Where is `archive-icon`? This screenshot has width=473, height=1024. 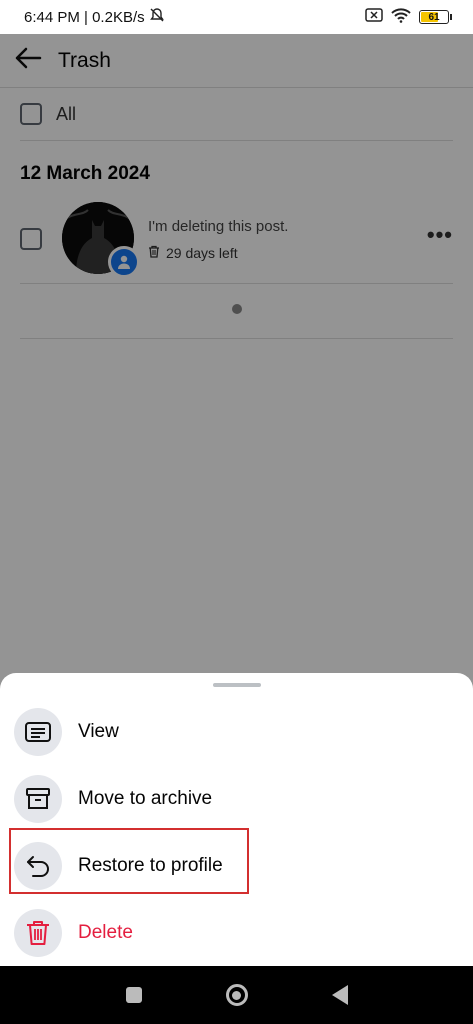
archive-icon is located at coordinates (38, 799).